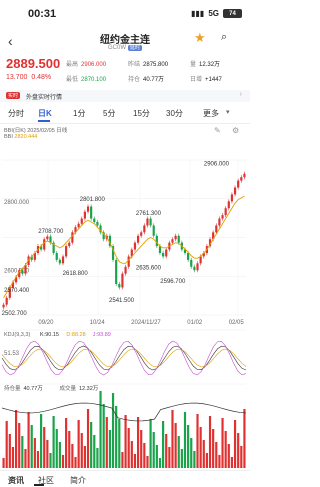 Image resolution: width=320 pixels, height=487 pixels. What do you see at coordinates (89, 388) in the screenshot?
I see `holding-legend-item: 12.32万` at bounding box center [89, 388].